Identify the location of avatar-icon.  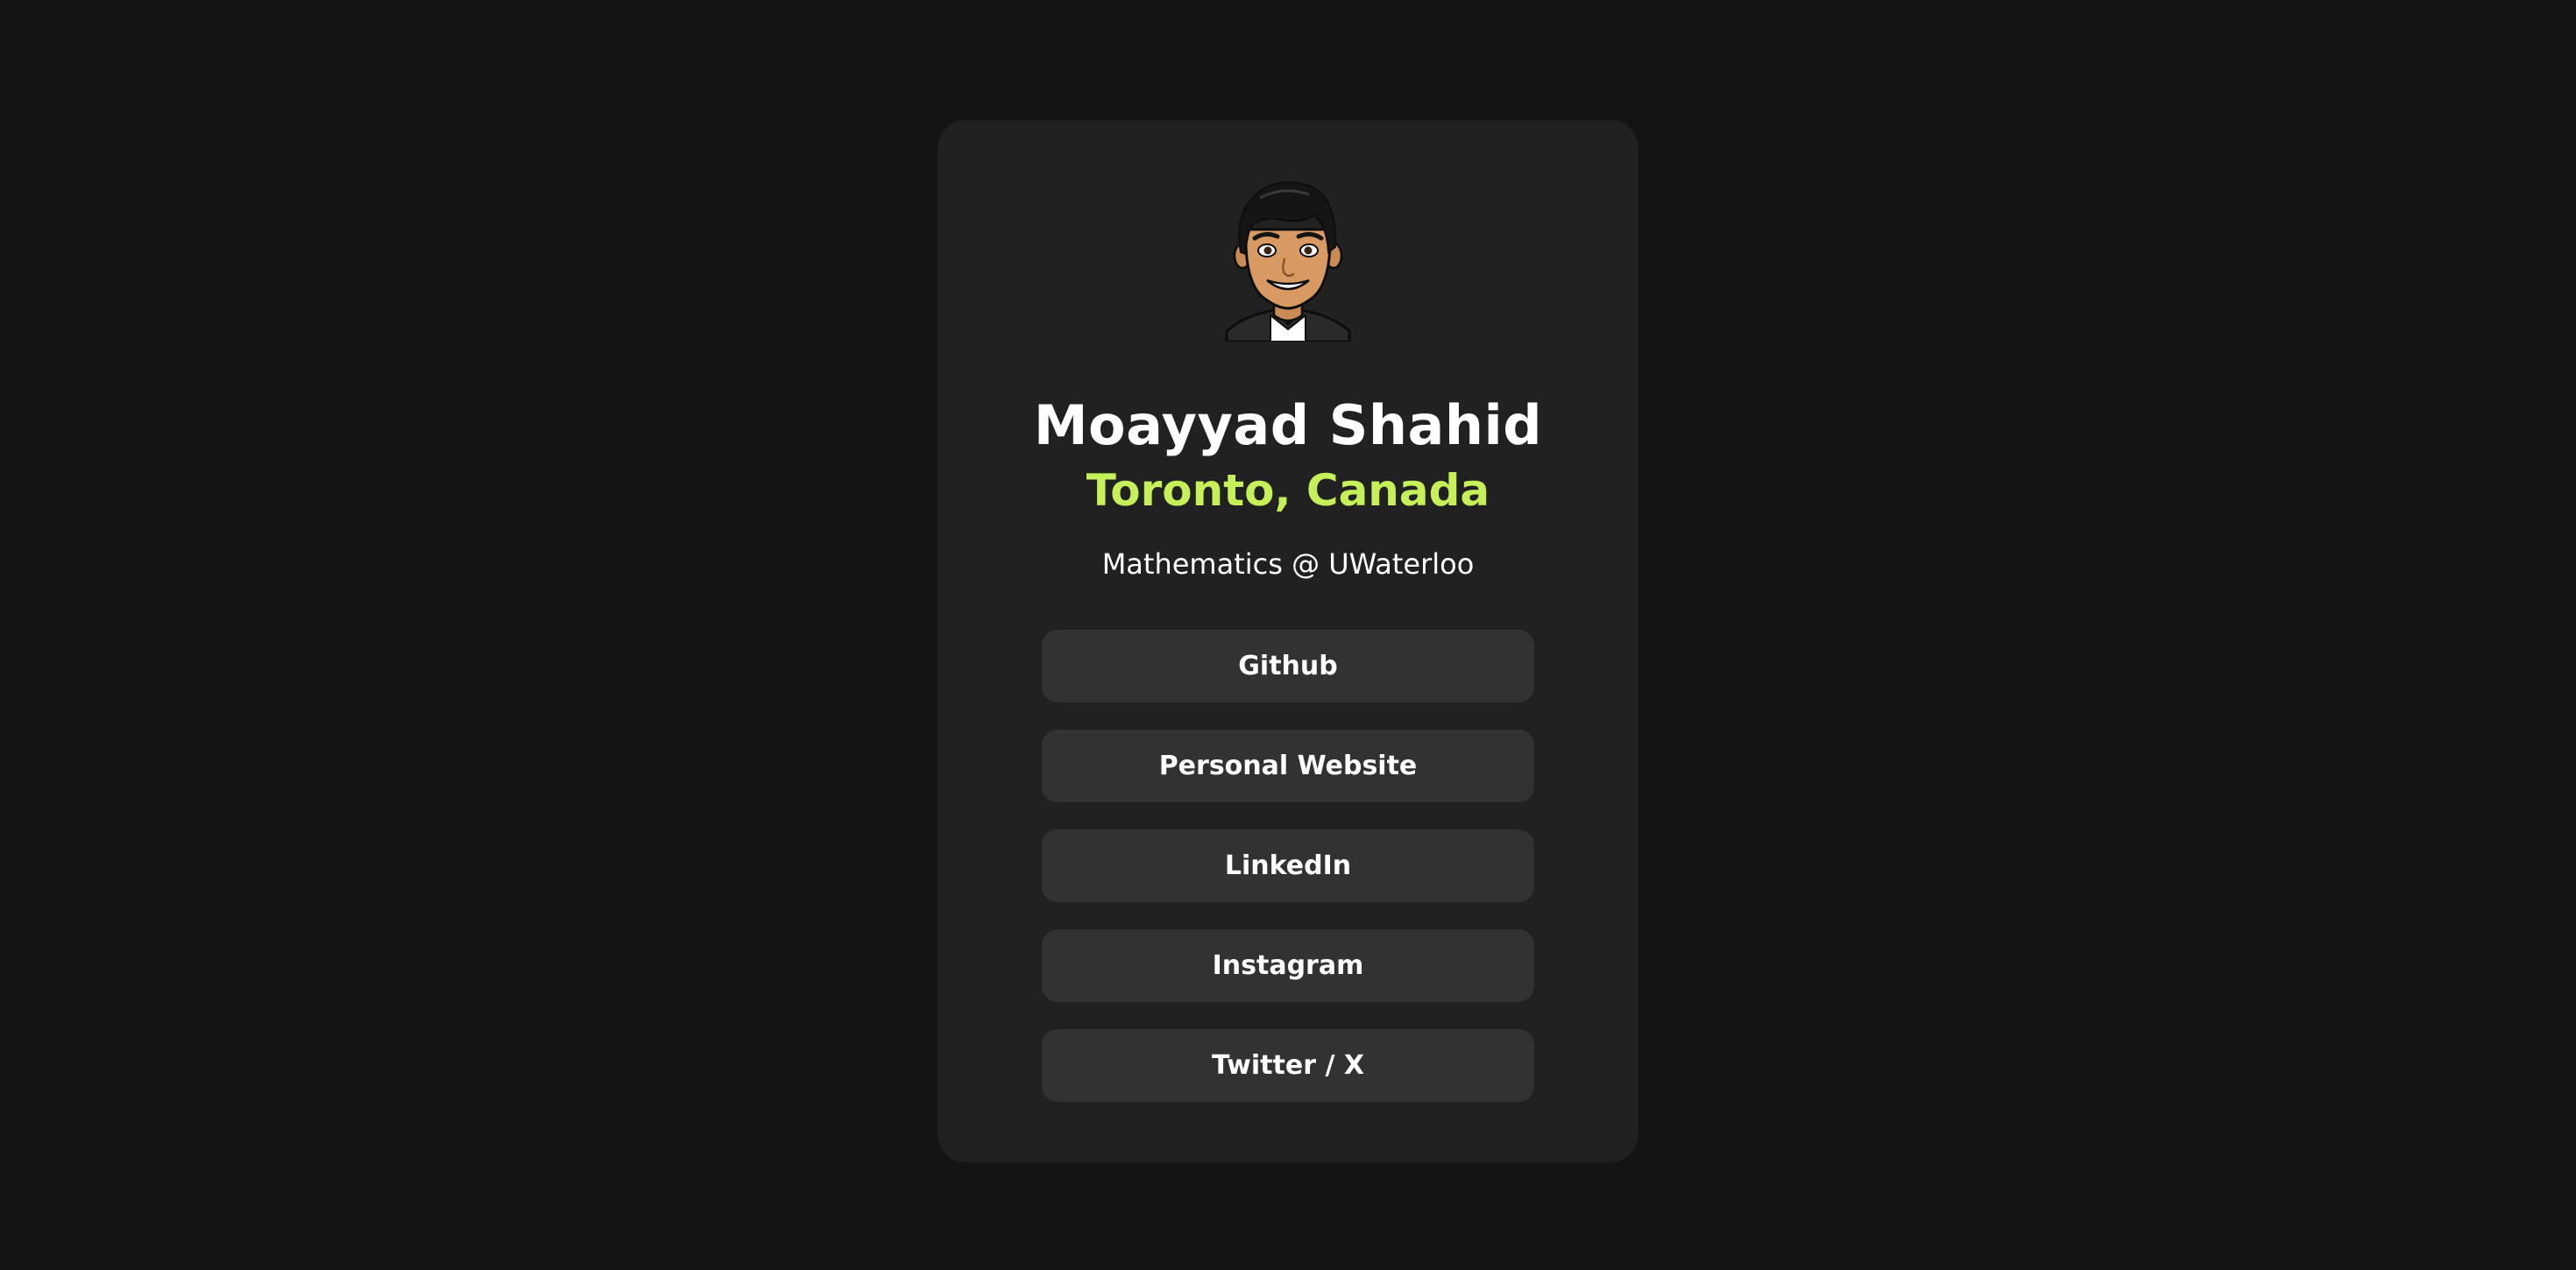
(1288, 261).